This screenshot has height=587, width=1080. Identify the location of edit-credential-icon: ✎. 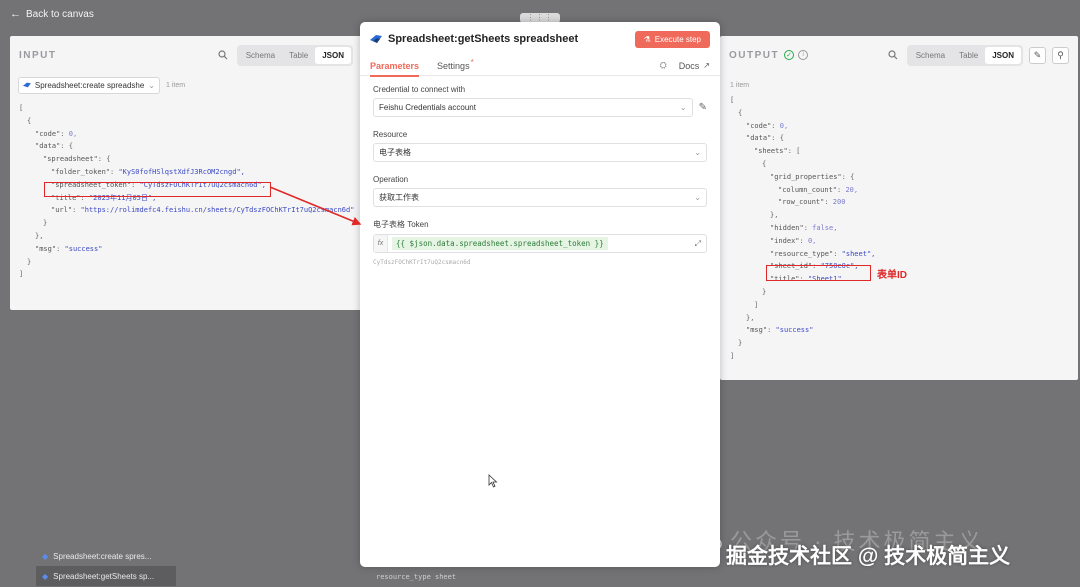
(703, 107).